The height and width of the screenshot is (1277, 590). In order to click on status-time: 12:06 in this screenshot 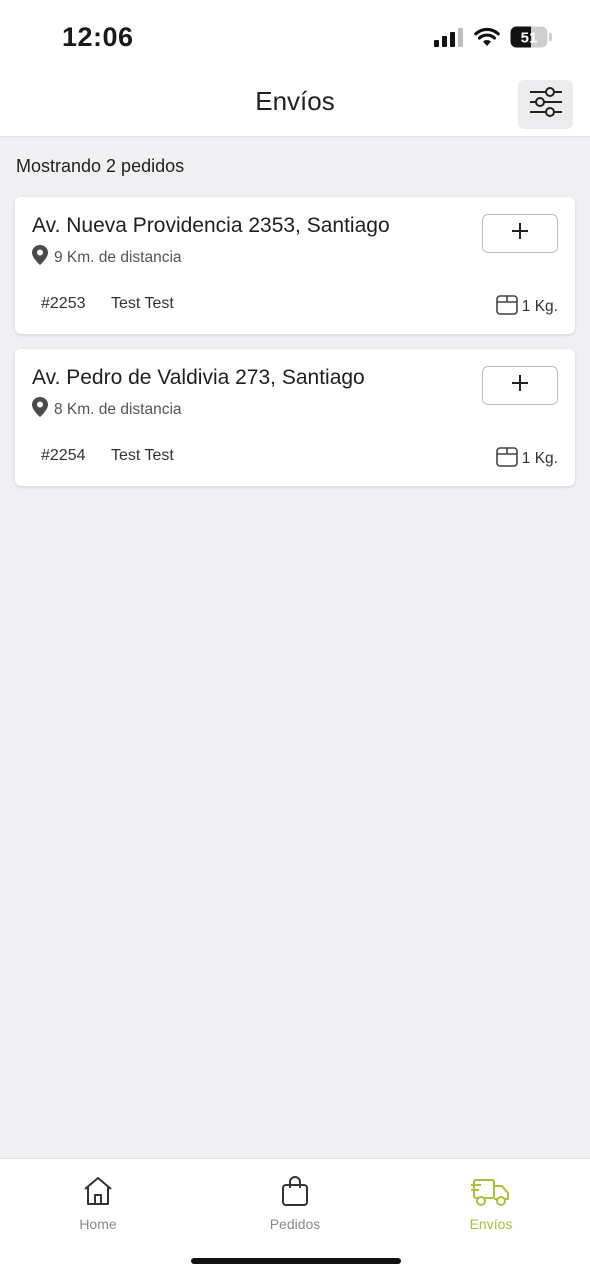, I will do `click(98, 37)`.